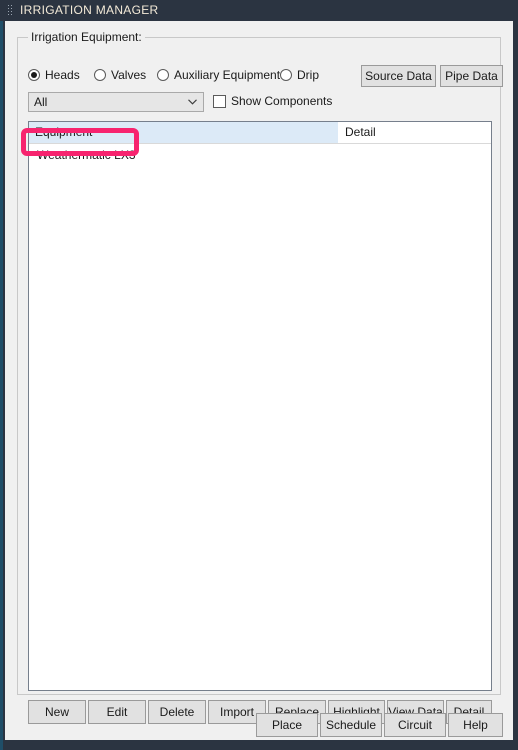  What do you see at coordinates (351, 725) in the screenshot?
I see `schedule-button: Schedule` at bounding box center [351, 725].